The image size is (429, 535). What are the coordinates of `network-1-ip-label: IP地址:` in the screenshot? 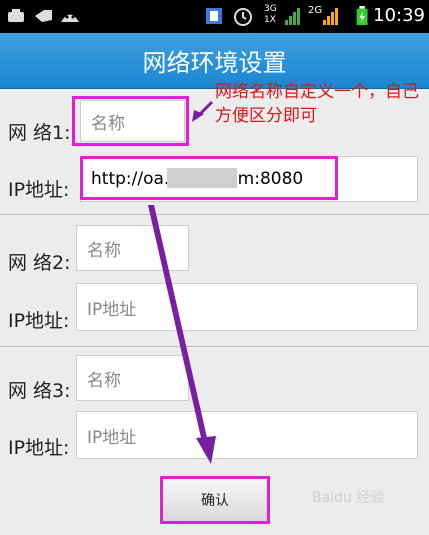 It's located at (39, 190).